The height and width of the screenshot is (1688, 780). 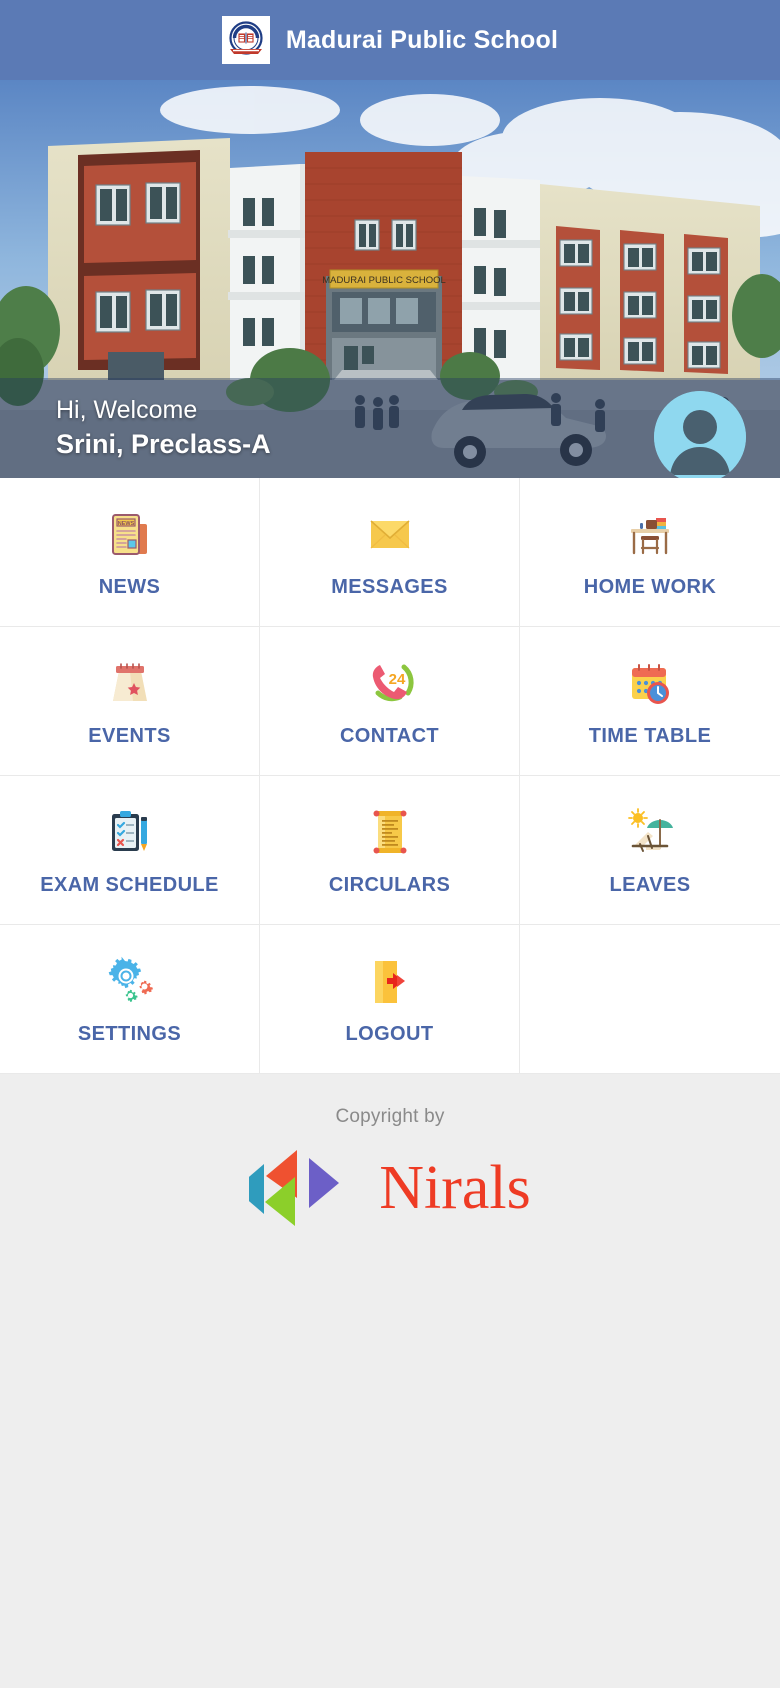 I want to click on envelope-icon, so click(x=390, y=534).